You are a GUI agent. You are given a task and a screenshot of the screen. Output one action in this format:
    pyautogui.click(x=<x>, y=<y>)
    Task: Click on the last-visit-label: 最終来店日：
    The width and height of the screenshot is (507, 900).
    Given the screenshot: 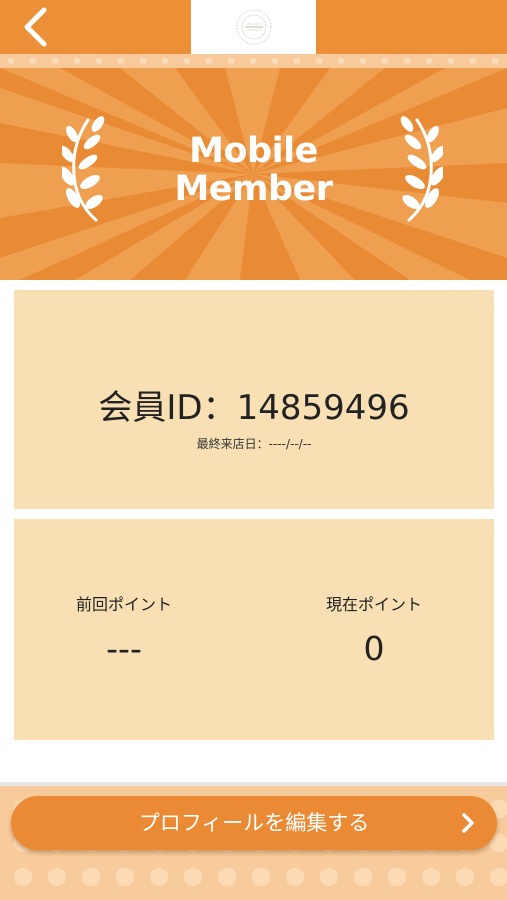 What is the action you would take?
    pyautogui.click(x=232, y=444)
    